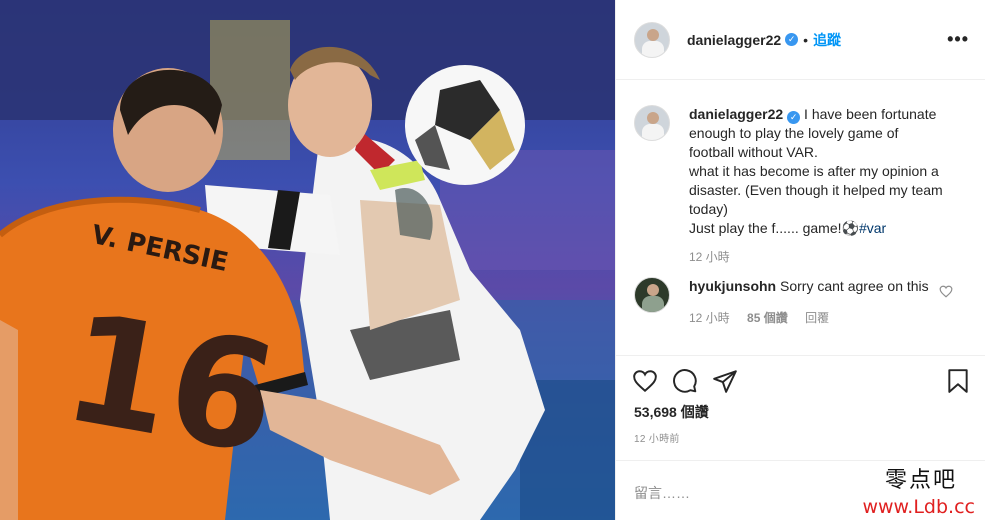  What do you see at coordinates (800, 433) in the screenshot?
I see `post-time: 12 小時前` at bounding box center [800, 433].